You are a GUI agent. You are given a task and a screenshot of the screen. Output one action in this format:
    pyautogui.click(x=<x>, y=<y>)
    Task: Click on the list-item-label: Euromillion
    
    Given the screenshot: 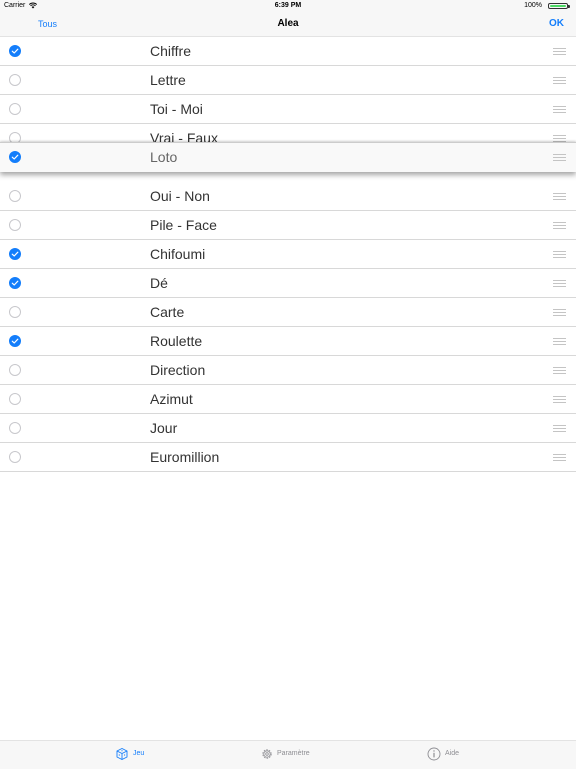 What is the action you would take?
    pyautogui.click(x=185, y=457)
    